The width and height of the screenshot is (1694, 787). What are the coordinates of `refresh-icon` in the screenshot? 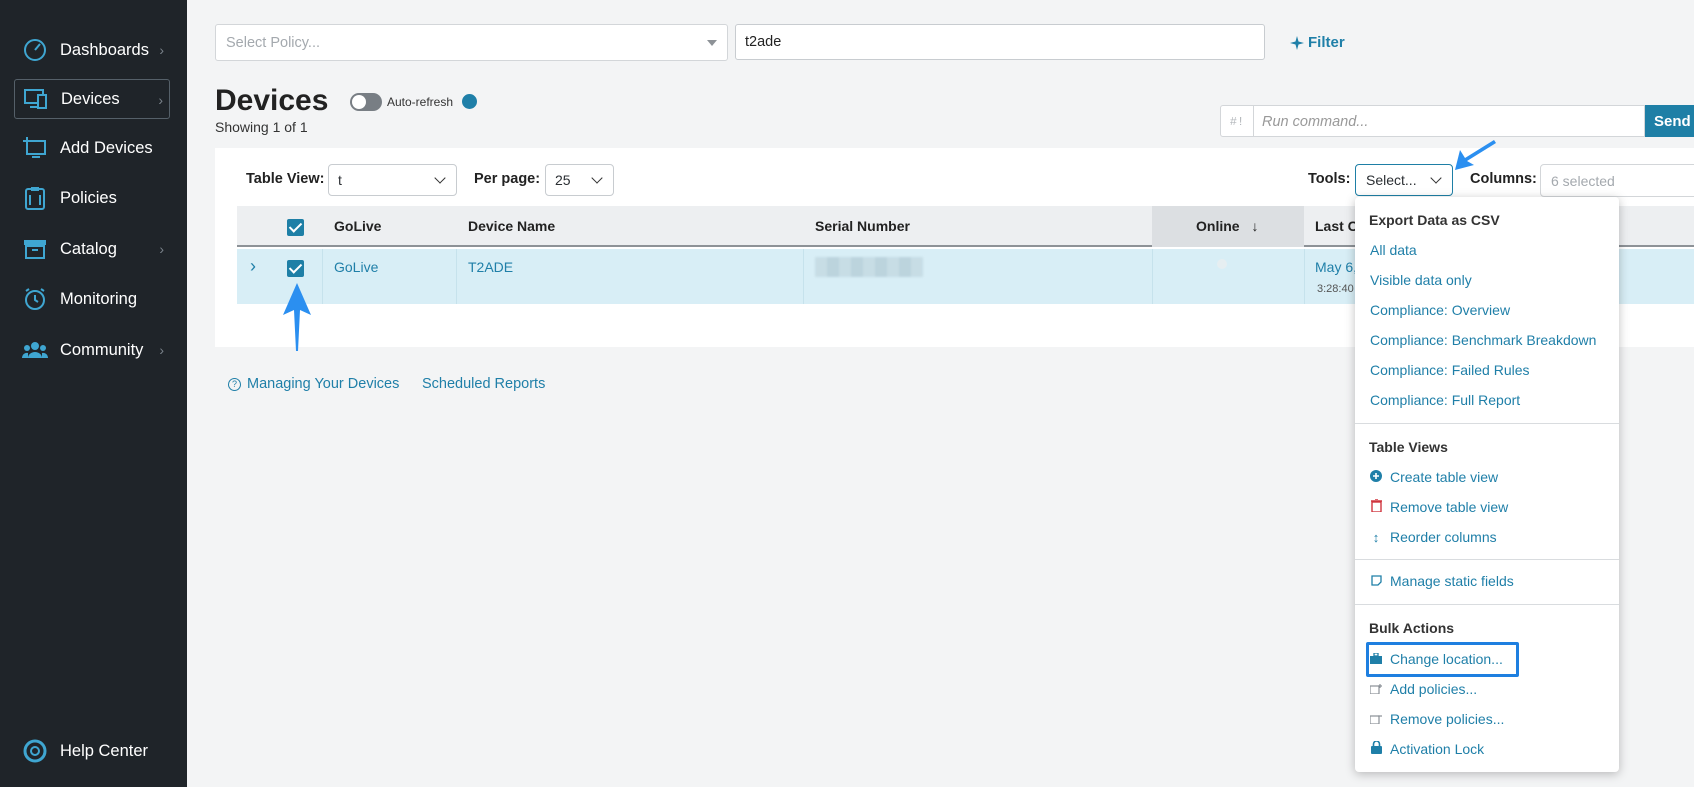 It's located at (469, 101).